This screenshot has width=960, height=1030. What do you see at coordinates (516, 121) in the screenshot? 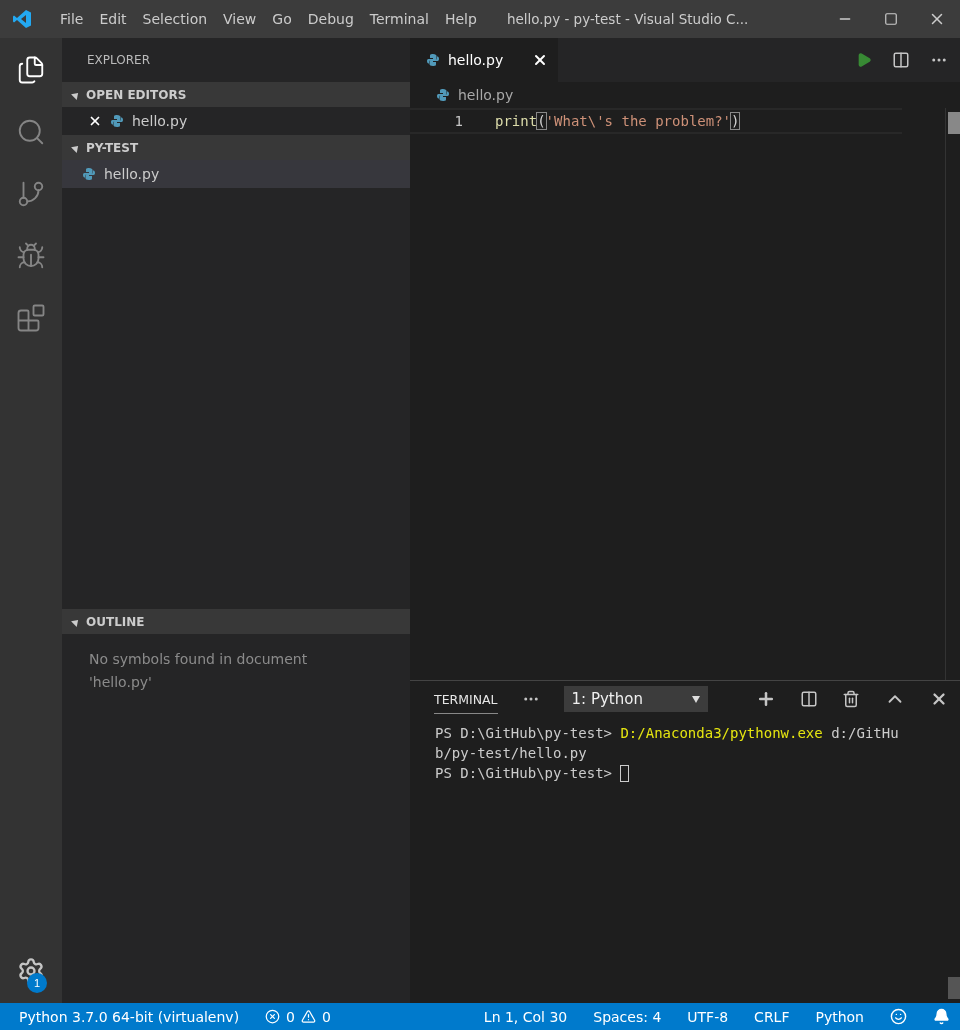
I see `code-token: print` at bounding box center [516, 121].